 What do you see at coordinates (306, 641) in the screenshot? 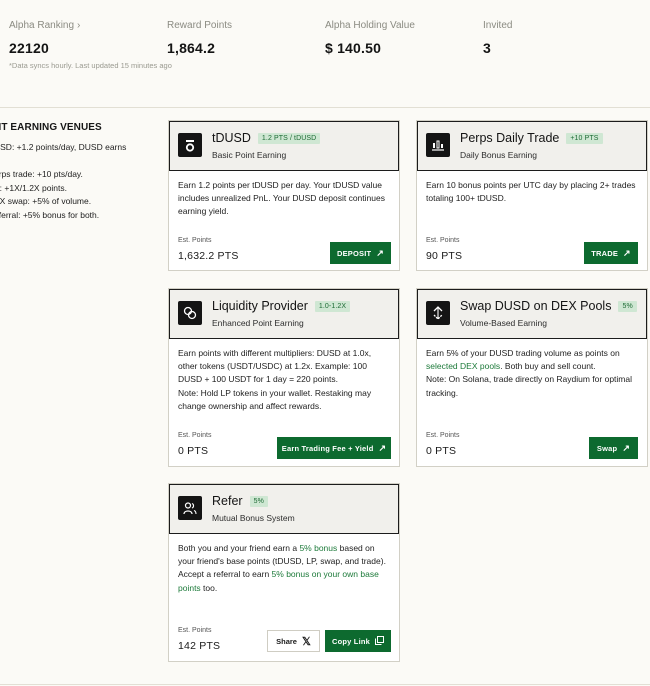
I see `x-logo-icon: 𝕏` at bounding box center [306, 641].